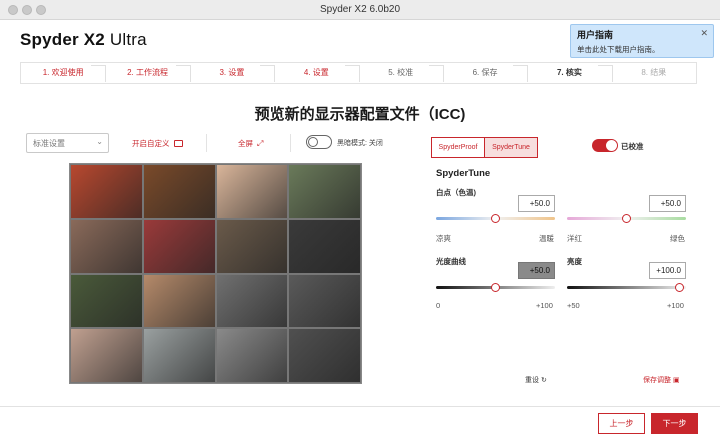  Describe the element at coordinates (319, 142) in the screenshot. I see `dark-mode-toggle` at that location.